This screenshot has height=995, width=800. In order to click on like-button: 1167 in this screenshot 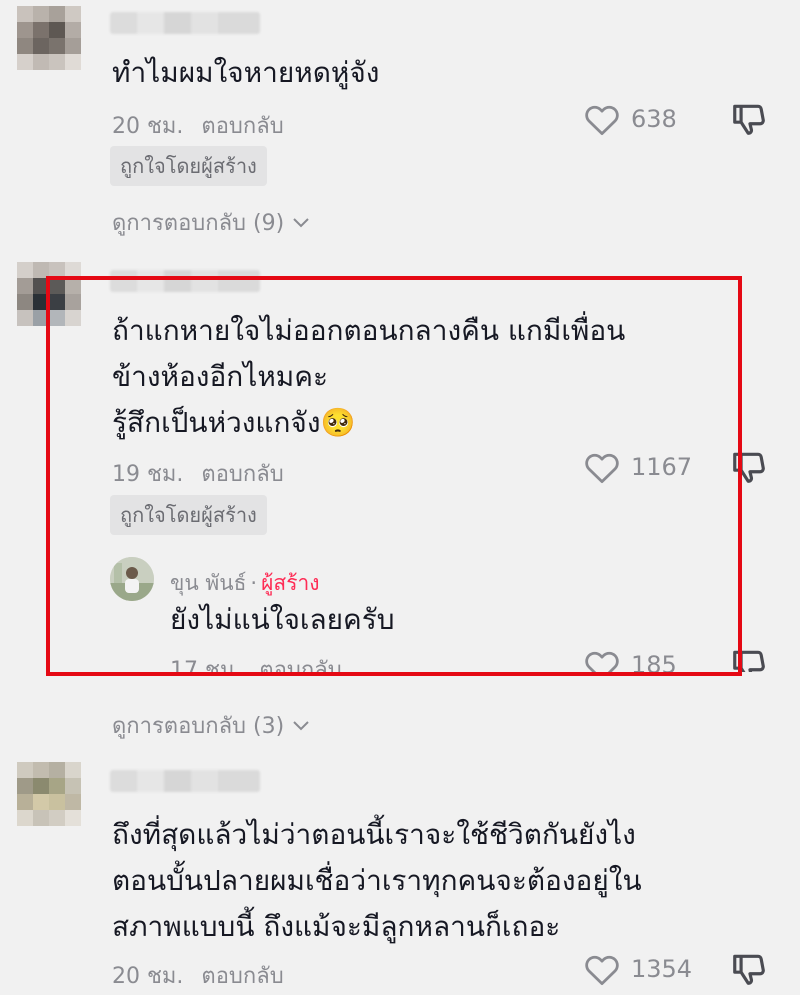, I will do `click(637, 467)`.